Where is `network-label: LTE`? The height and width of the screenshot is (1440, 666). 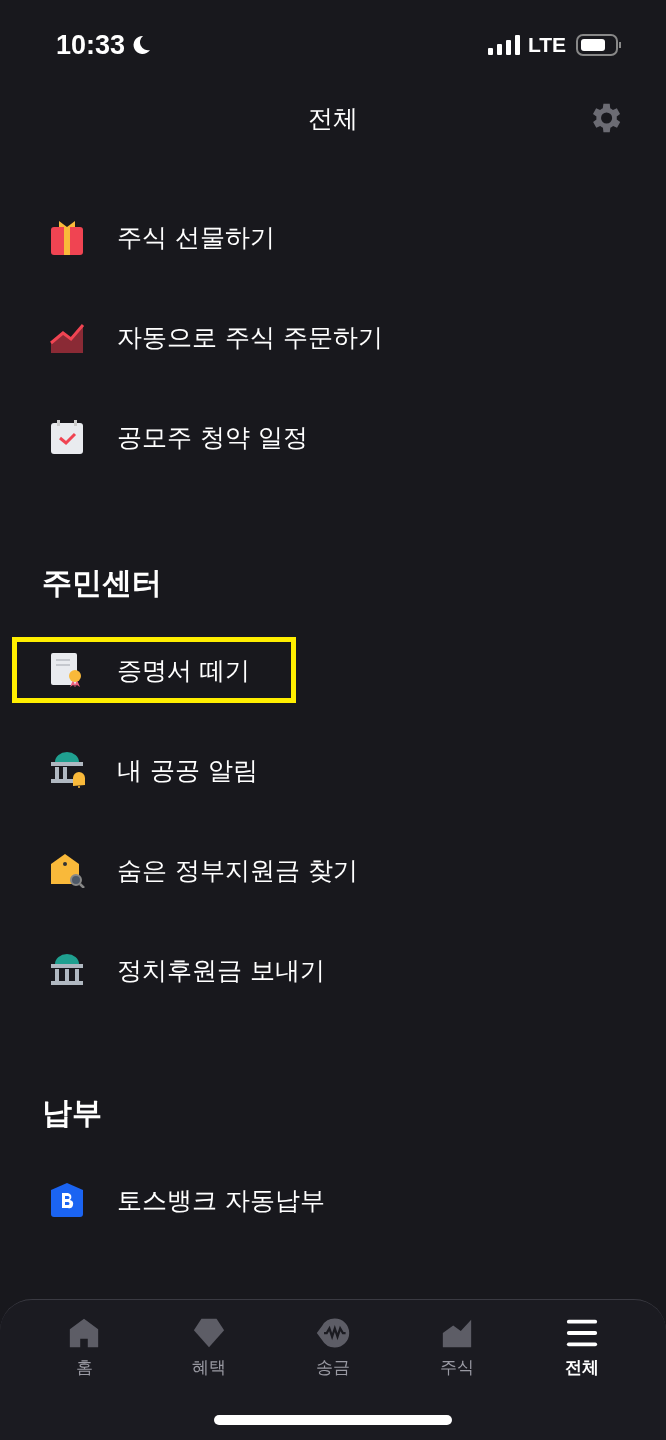
network-label: LTE is located at coordinates (546, 45).